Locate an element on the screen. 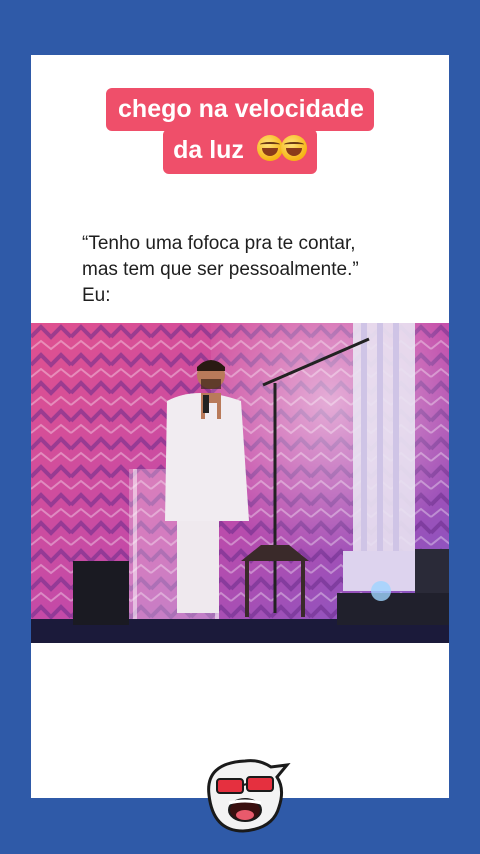 This screenshot has width=480, height=854. sunglasses-mascot-icon is located at coordinates (245, 795).